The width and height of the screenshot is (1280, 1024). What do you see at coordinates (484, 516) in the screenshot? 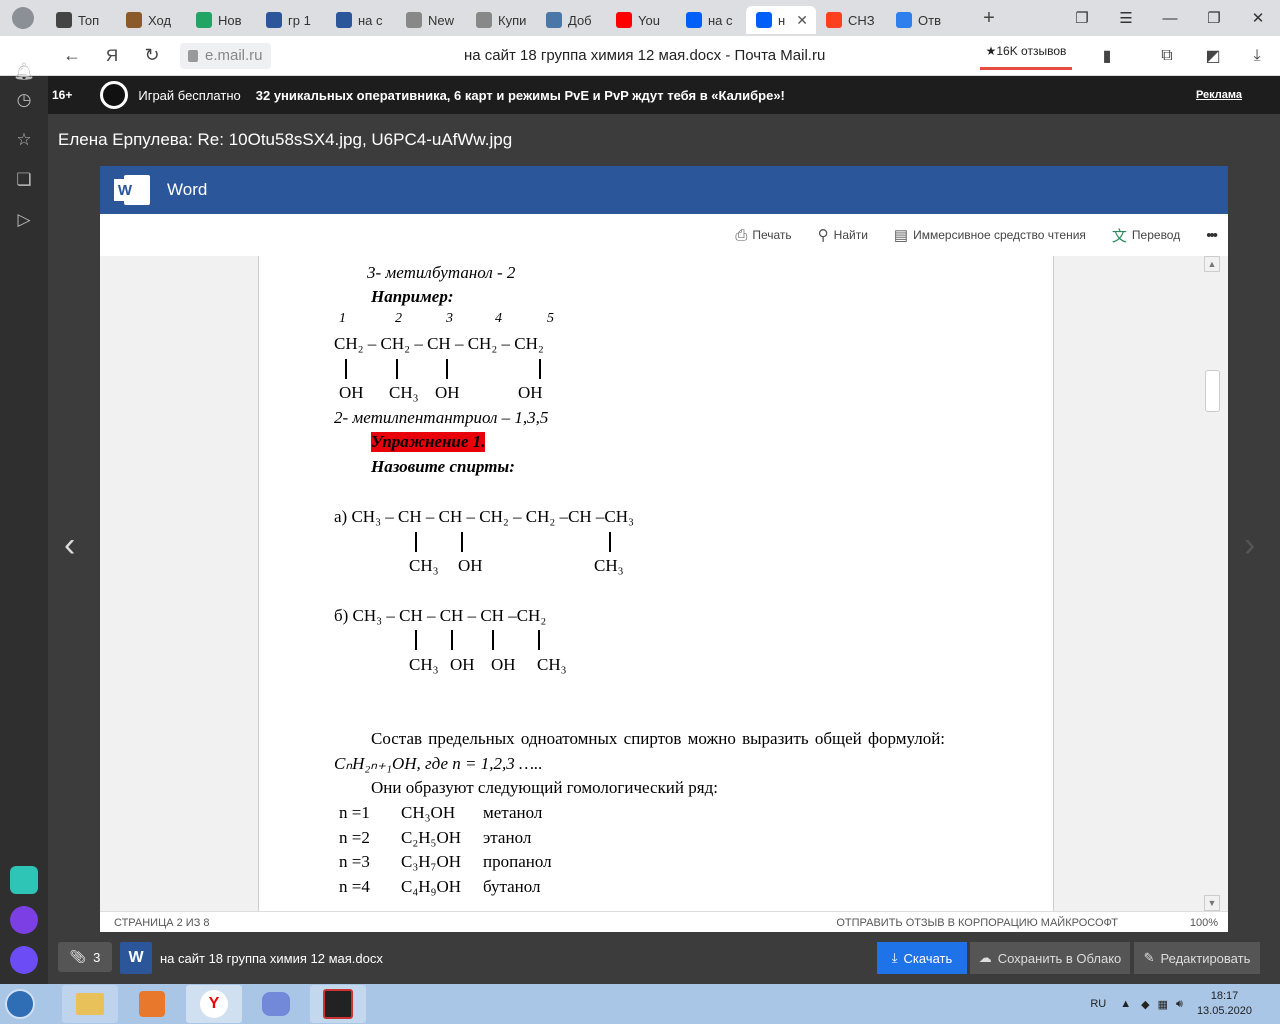
I see `formula-line: а) CH₃ – CH – CH – CH₂ – CH₂ –CH –CH₃` at bounding box center [484, 516].